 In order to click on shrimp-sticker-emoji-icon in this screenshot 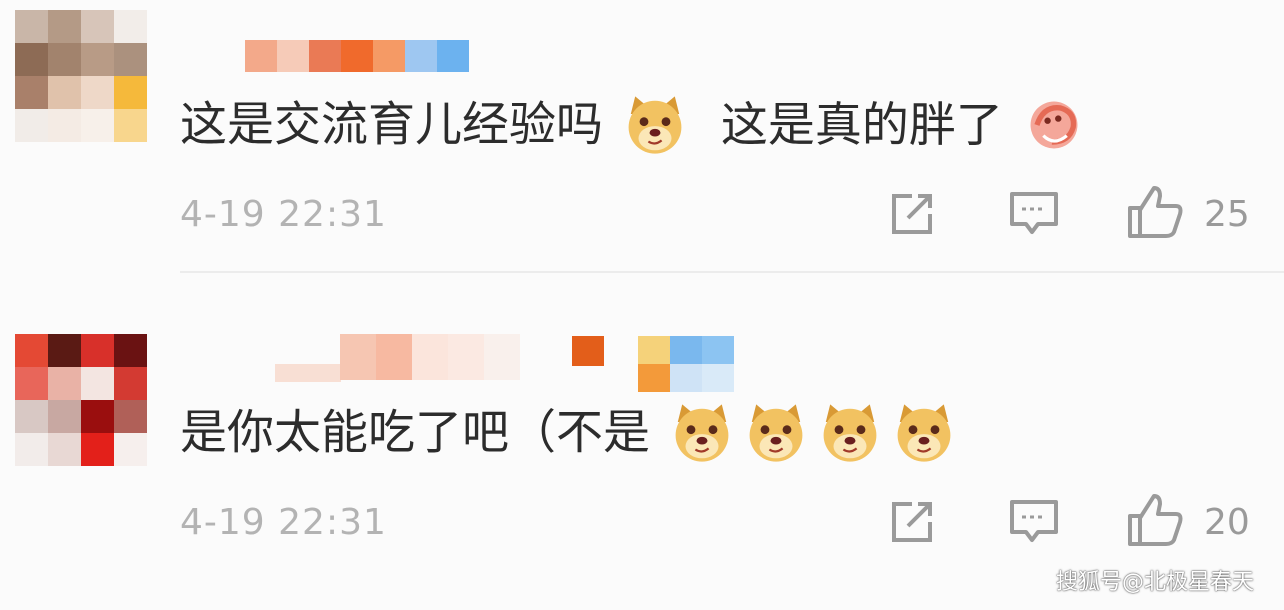, I will do `click(1054, 125)`.